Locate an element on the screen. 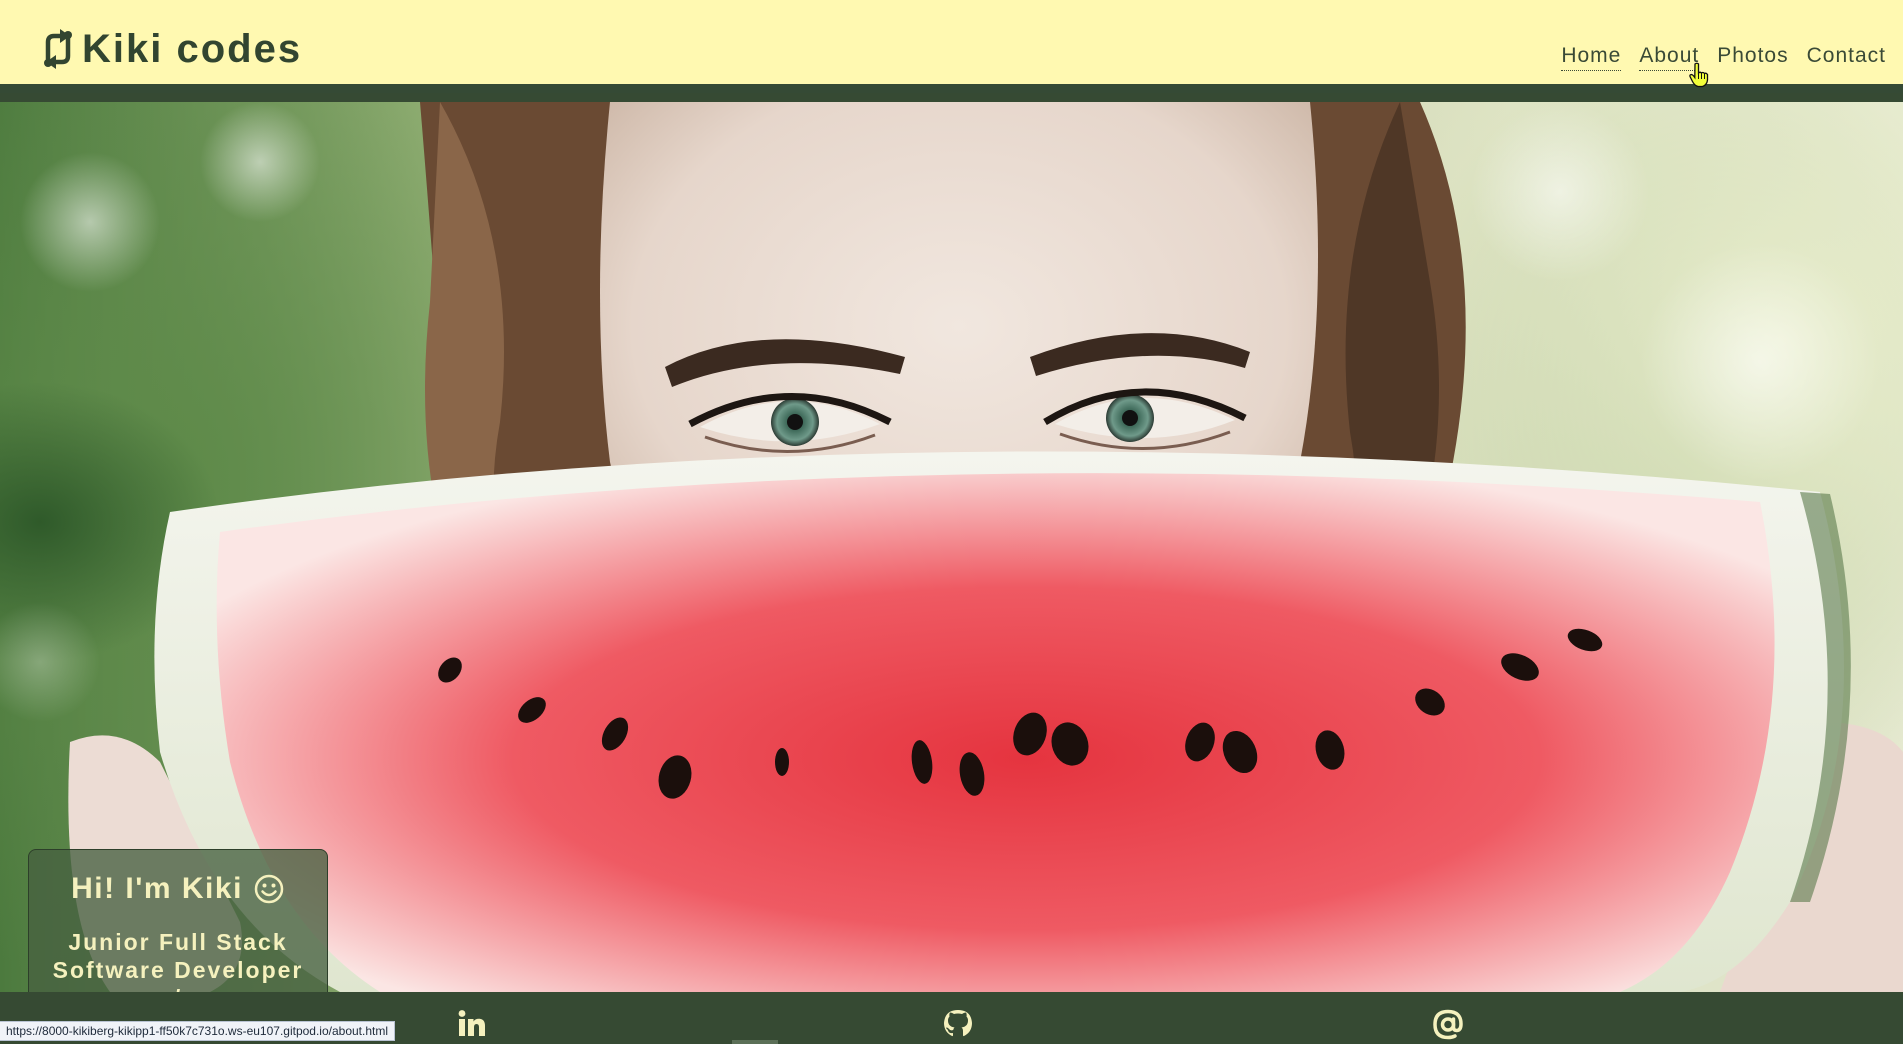 The width and height of the screenshot is (1903, 1044). arrows-rotate-icon is located at coordinates (58, 49).